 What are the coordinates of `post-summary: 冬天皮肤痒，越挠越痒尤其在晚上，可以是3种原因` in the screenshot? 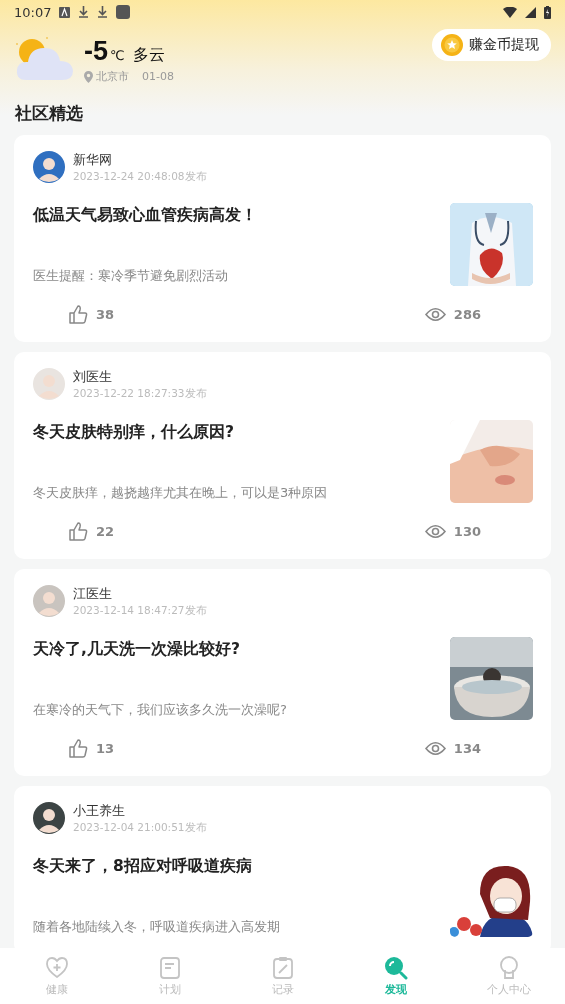 It's located at (181, 493).